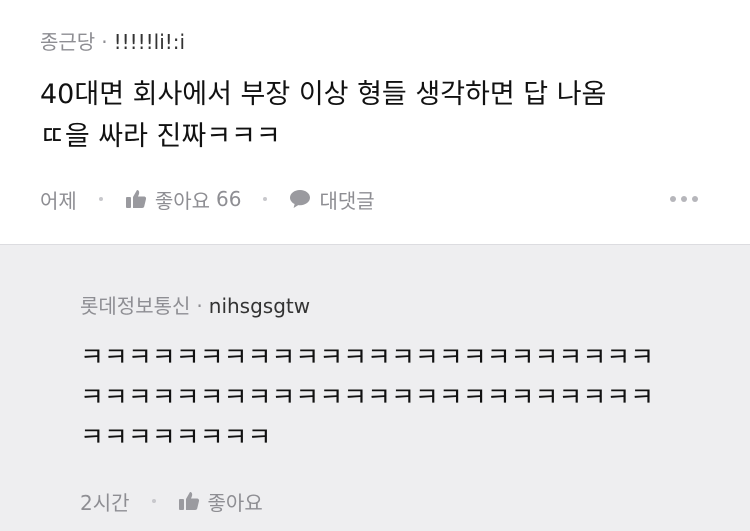 The width and height of the screenshot is (750, 531). What do you see at coordinates (171, 501) in the screenshot?
I see `reply-actions: 2시간 좋아요` at bounding box center [171, 501].